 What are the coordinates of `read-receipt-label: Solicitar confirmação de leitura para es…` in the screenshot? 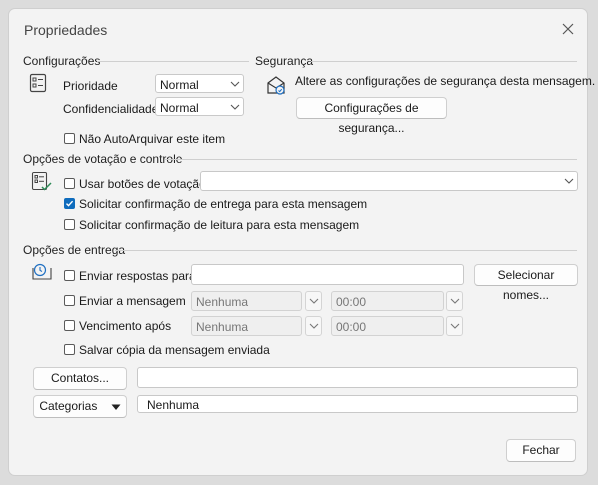 It's located at (219, 225).